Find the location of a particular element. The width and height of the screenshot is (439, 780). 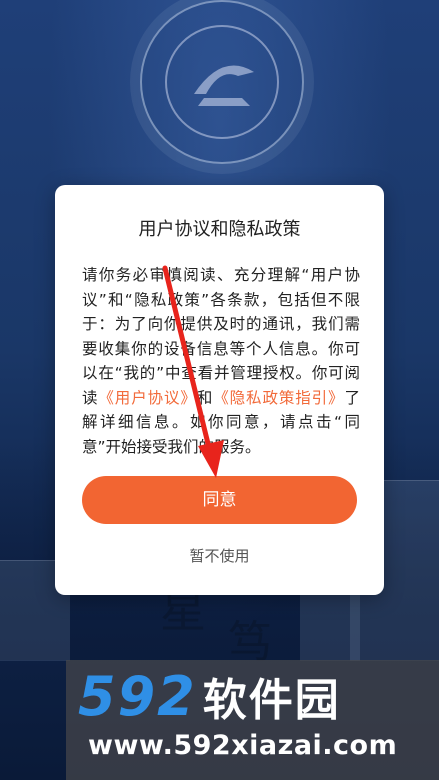

site-watermark: 592 软件园 www.592xiazai.com is located at coordinates (252, 720).